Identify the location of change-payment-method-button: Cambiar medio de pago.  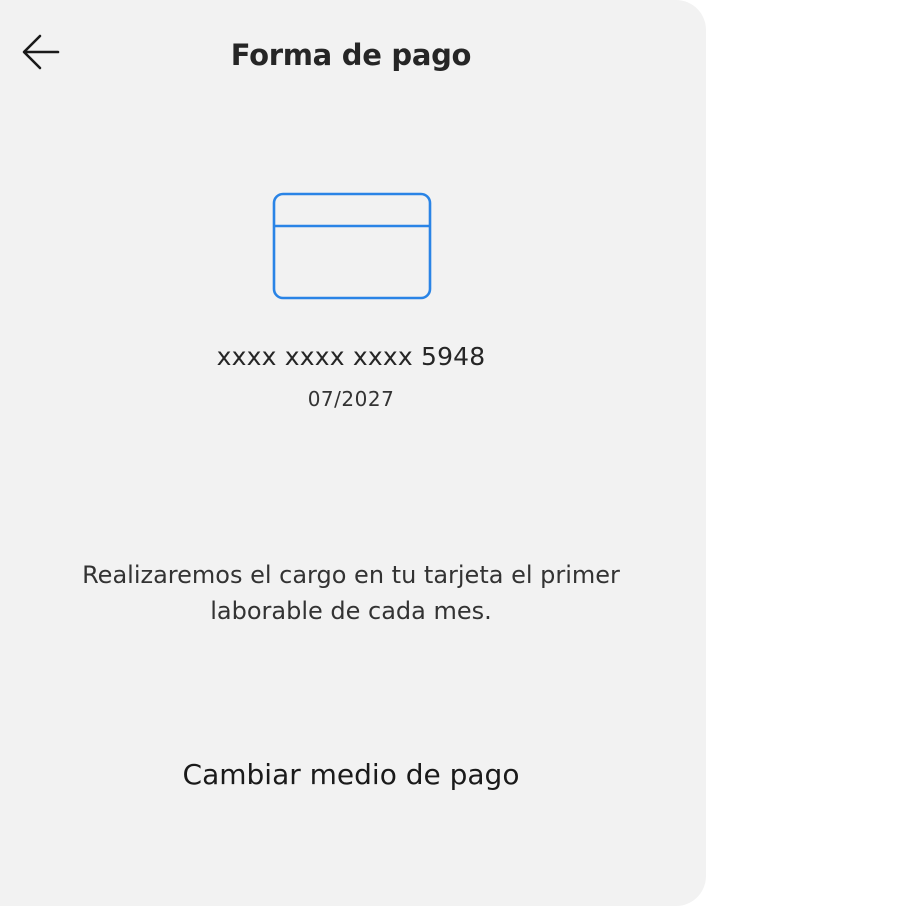
(351, 774).